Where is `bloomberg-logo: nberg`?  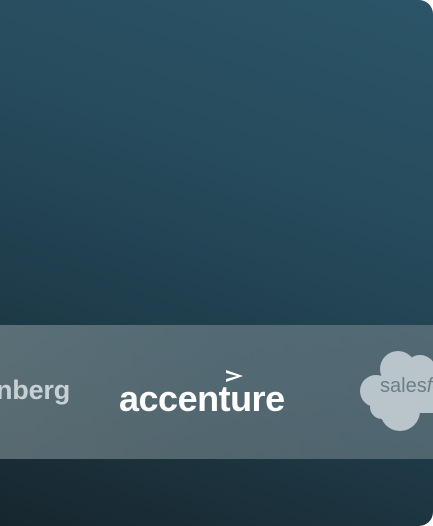
bloomberg-logo: nberg is located at coordinates (35, 390).